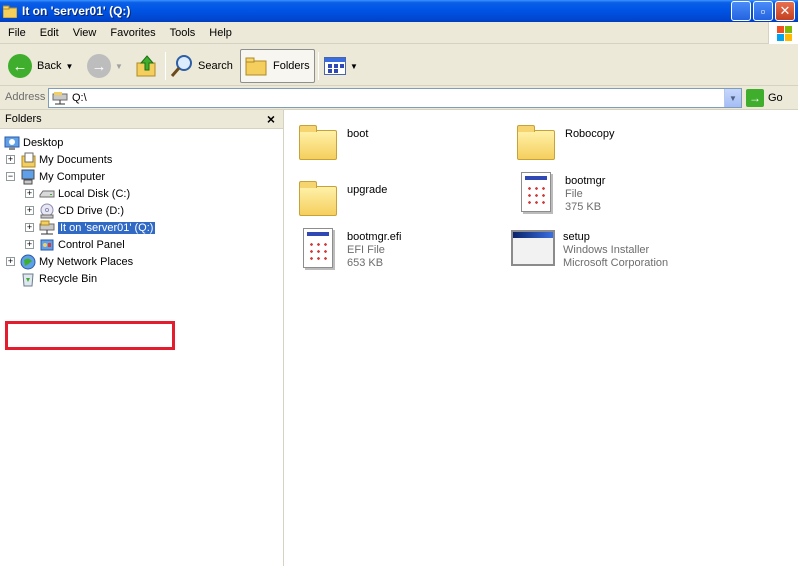 Image resolution: width=798 pixels, height=566 pixels. What do you see at coordinates (785, 11) in the screenshot?
I see `close-button: ✕` at bounding box center [785, 11].